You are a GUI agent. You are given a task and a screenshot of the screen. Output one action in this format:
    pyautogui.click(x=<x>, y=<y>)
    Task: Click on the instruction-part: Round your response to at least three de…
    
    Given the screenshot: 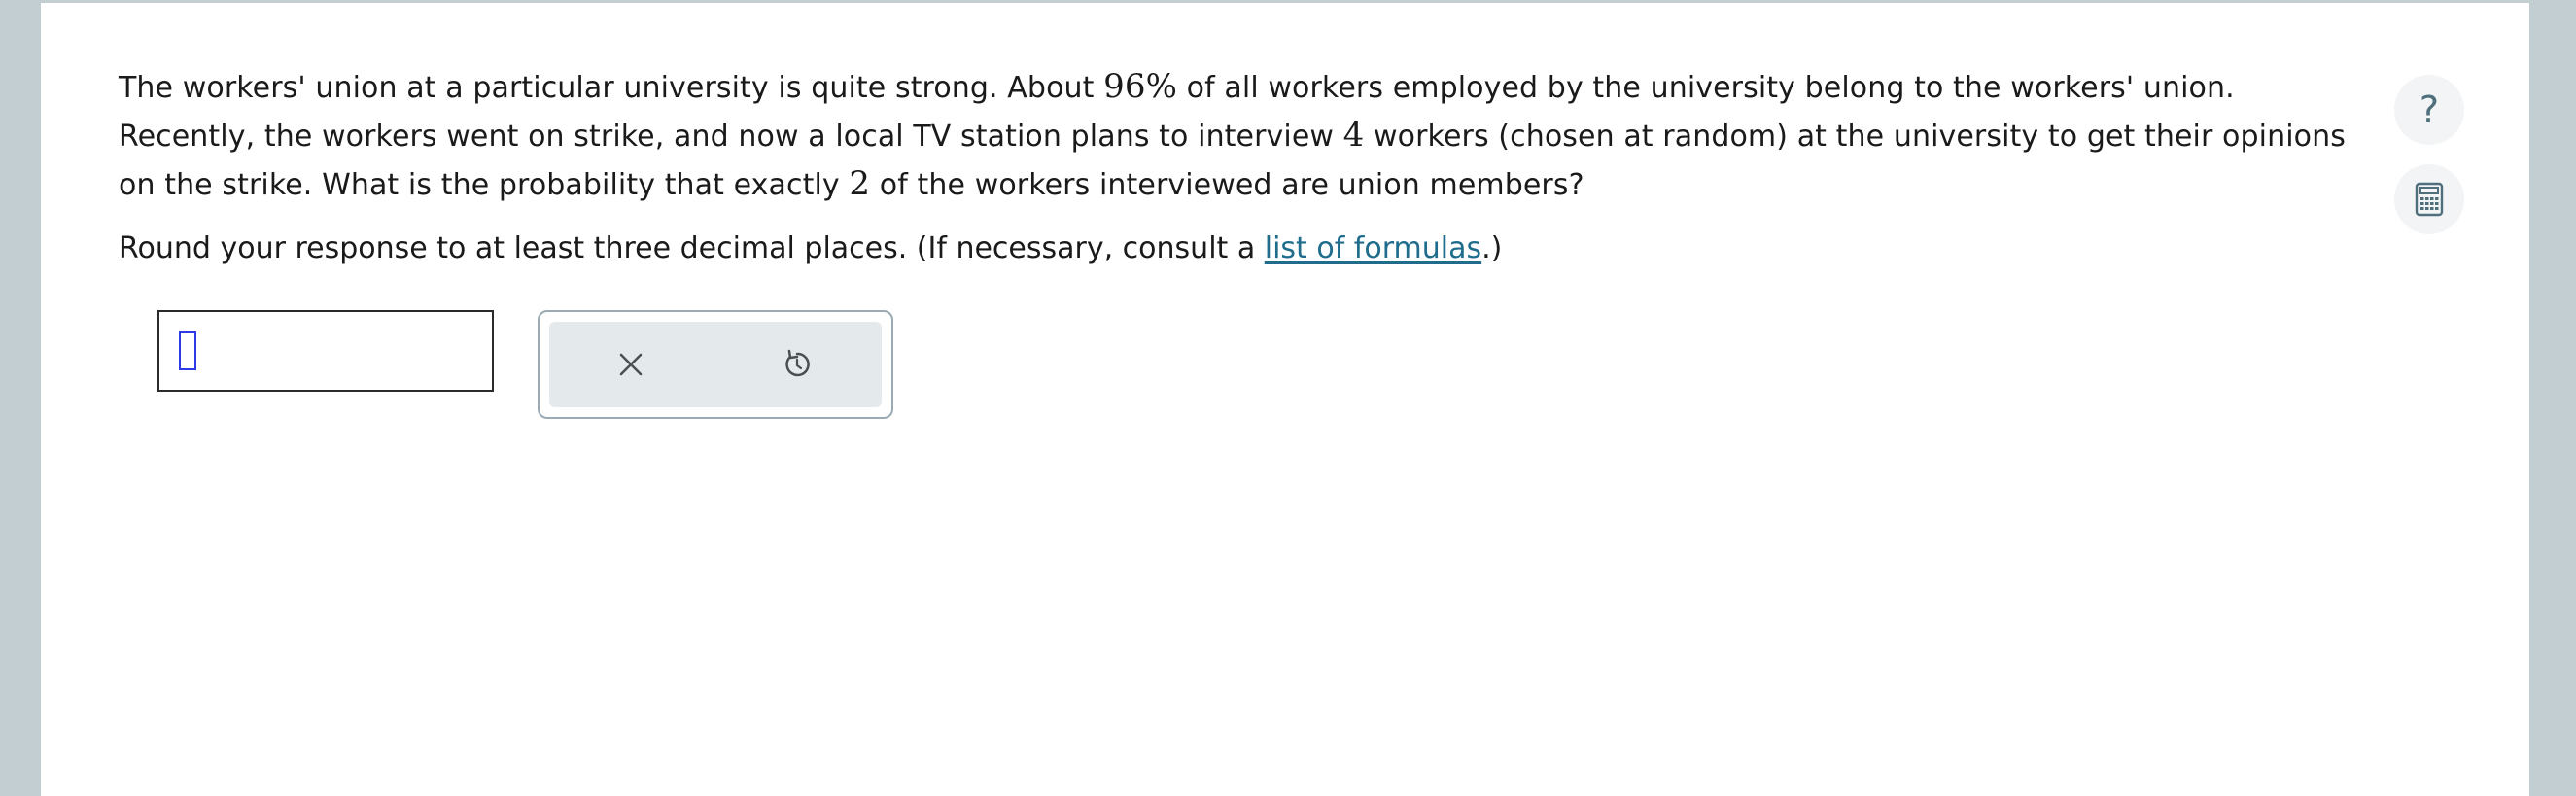 What is the action you would take?
    pyautogui.click(x=692, y=248)
    